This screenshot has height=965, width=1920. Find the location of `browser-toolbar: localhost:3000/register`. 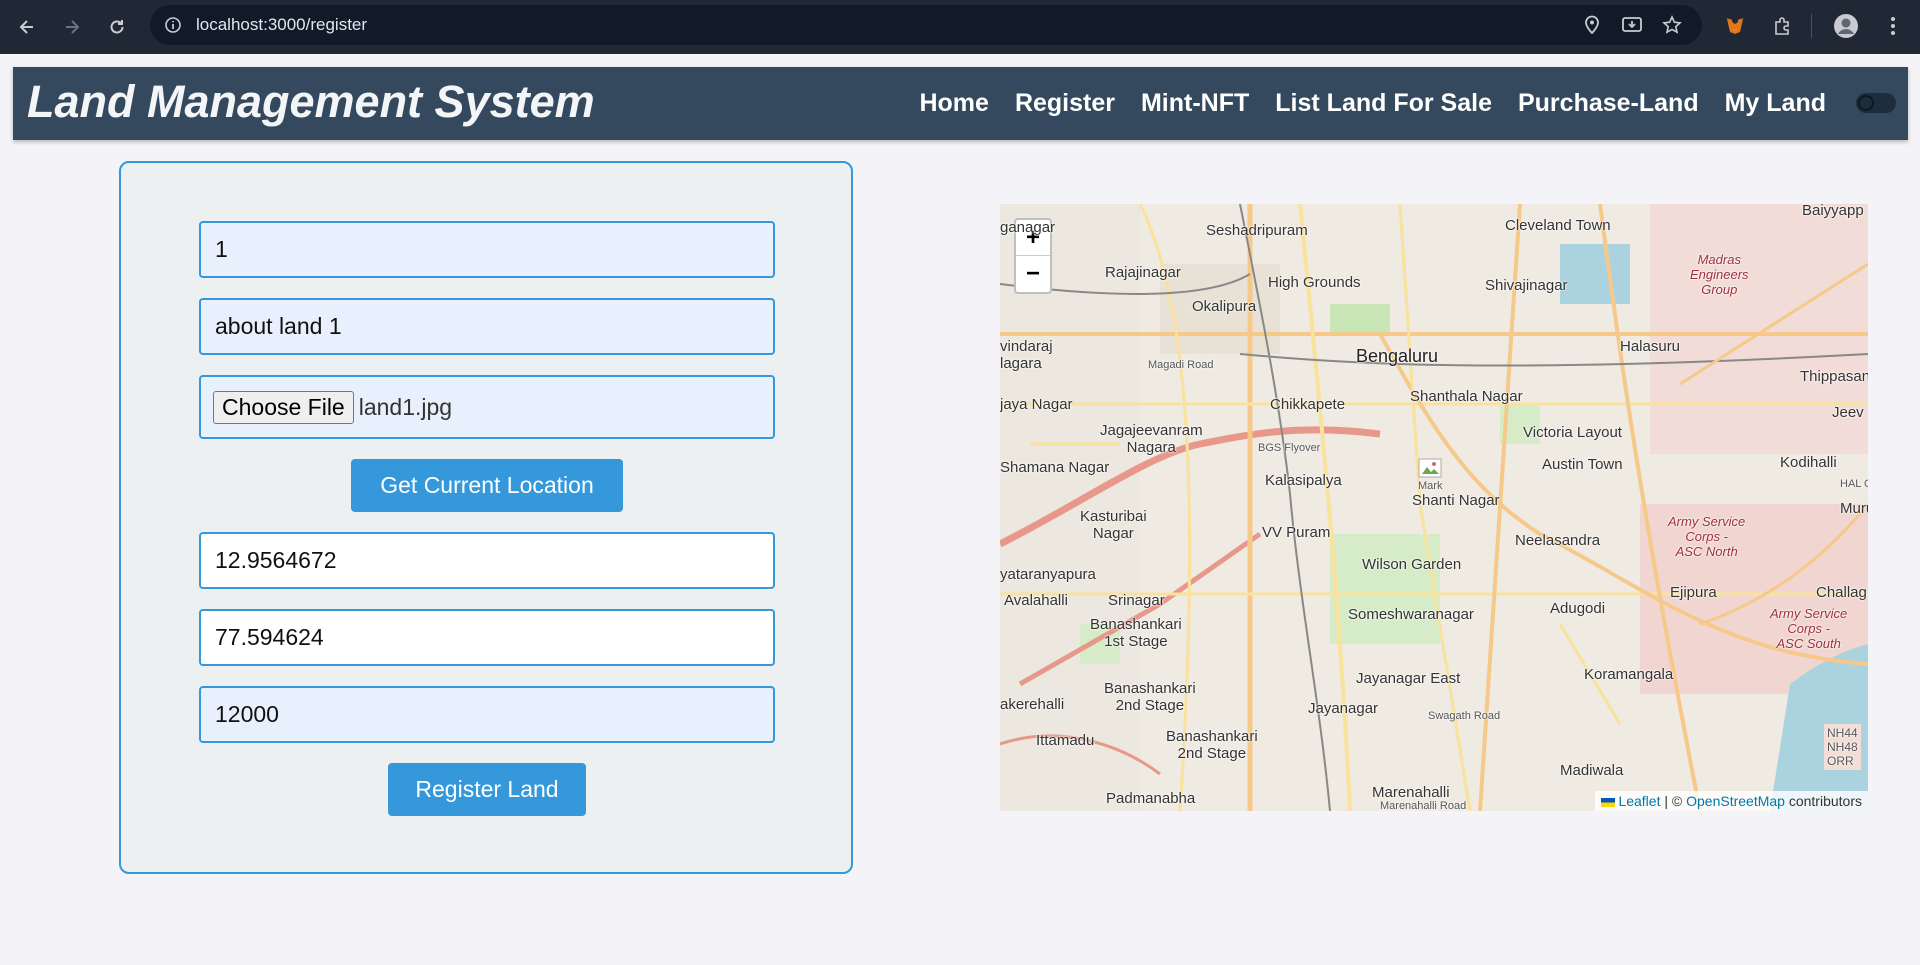

browser-toolbar: localhost:3000/register is located at coordinates (960, 27).